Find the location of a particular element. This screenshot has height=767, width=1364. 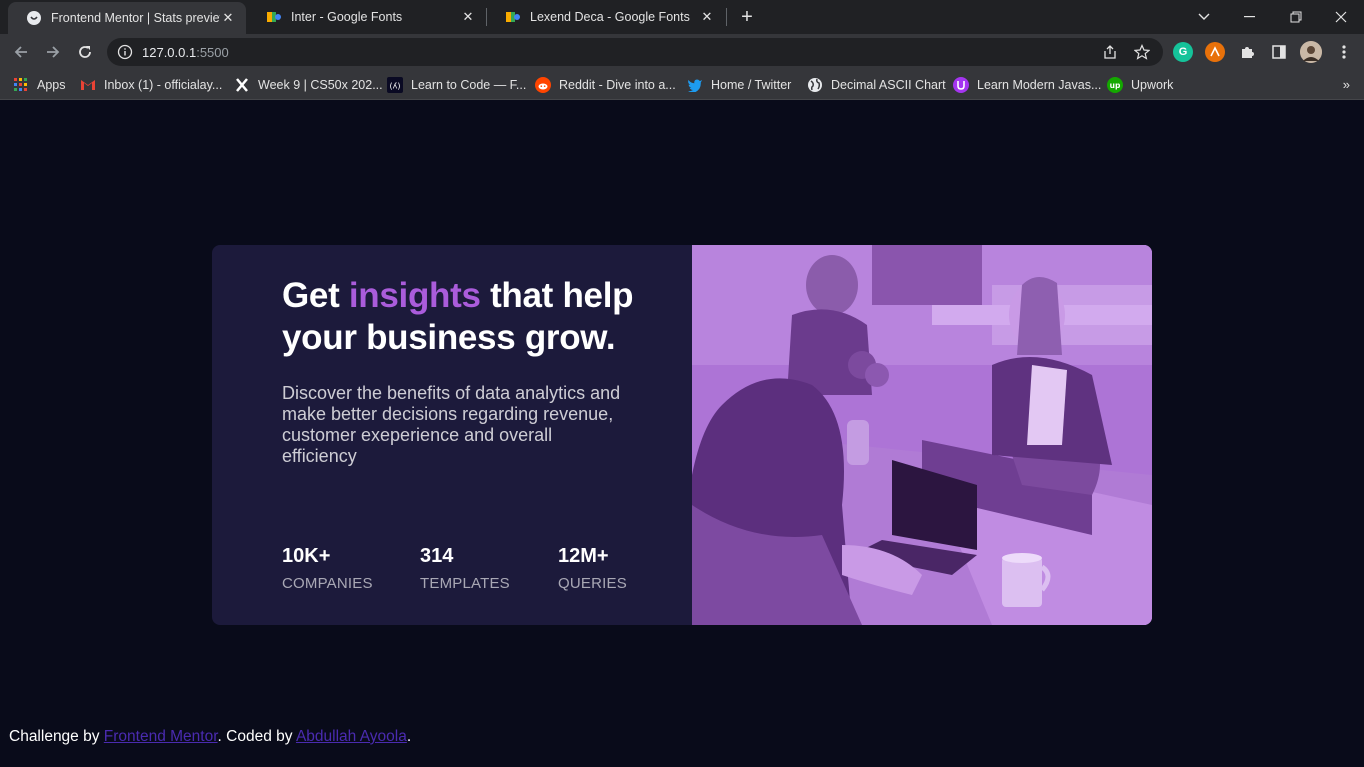

arrow-right-icon is located at coordinates (53, 52).